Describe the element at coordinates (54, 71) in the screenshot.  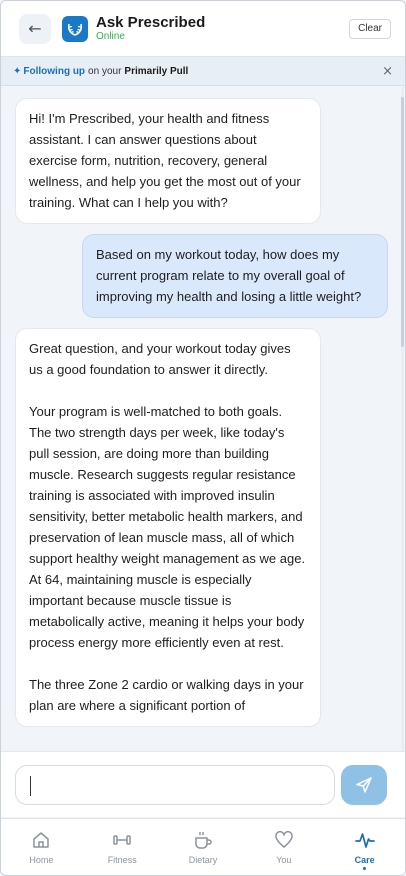
I see `following-up-label: Following up` at that location.